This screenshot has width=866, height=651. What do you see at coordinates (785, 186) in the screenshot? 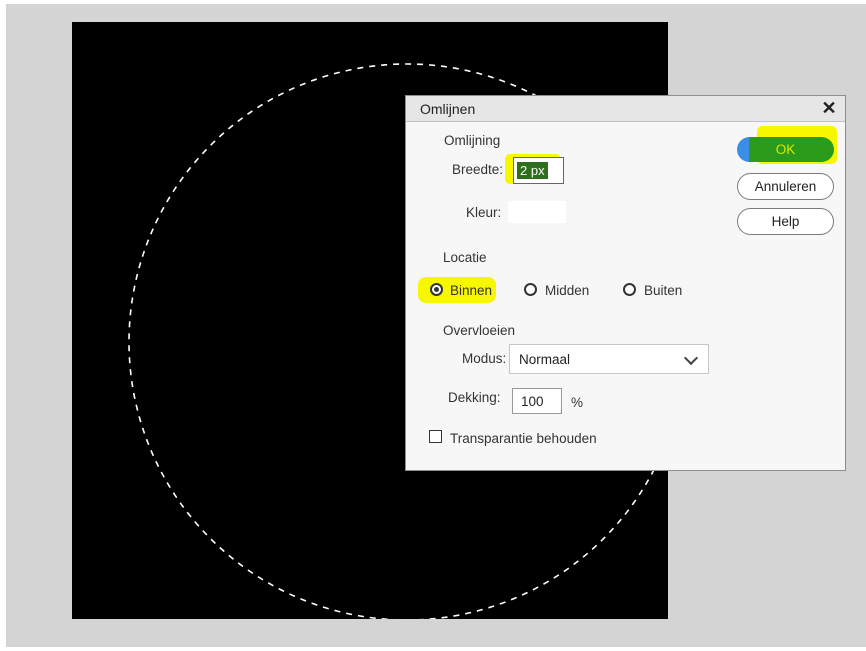
I see `cancel-button: Annuleren` at bounding box center [785, 186].